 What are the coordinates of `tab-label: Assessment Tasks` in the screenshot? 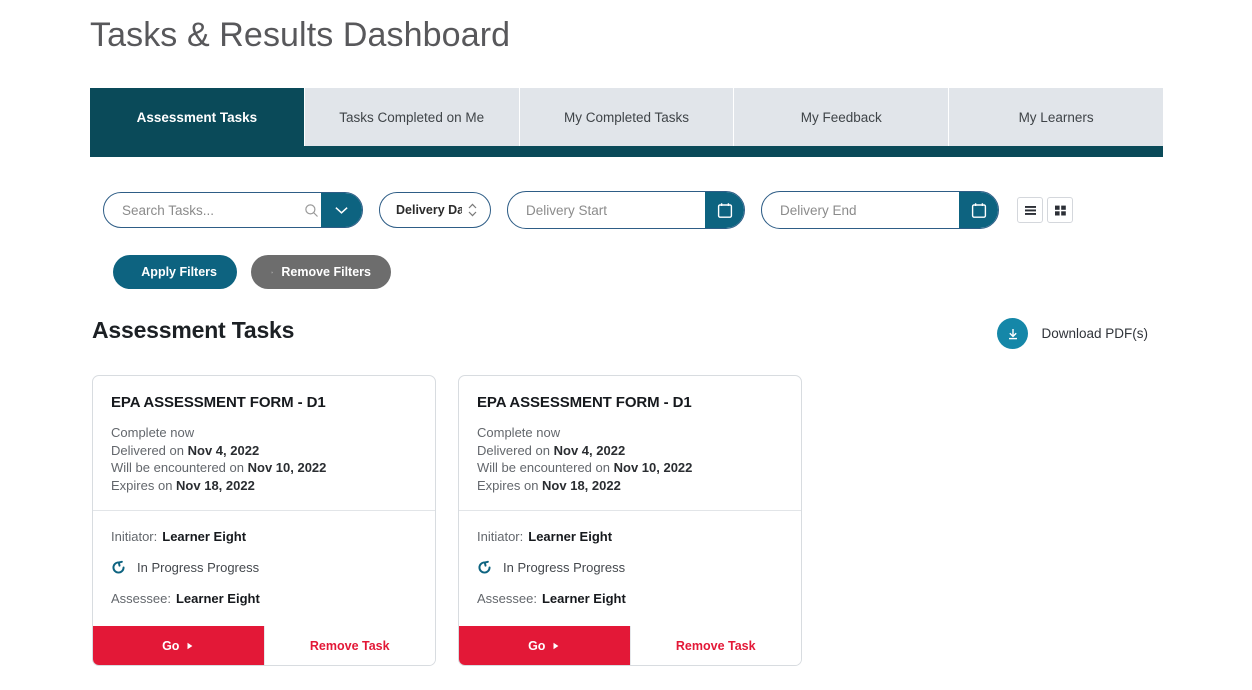 It's located at (197, 117).